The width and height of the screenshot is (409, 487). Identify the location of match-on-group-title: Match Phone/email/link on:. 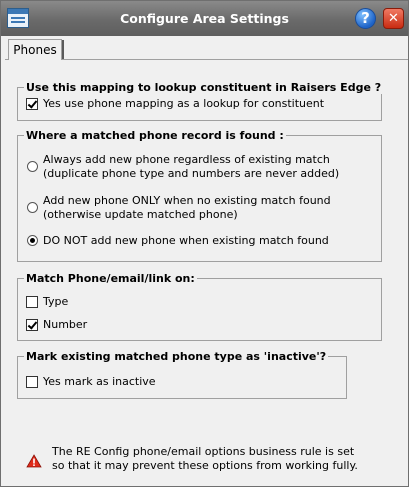
(110, 278).